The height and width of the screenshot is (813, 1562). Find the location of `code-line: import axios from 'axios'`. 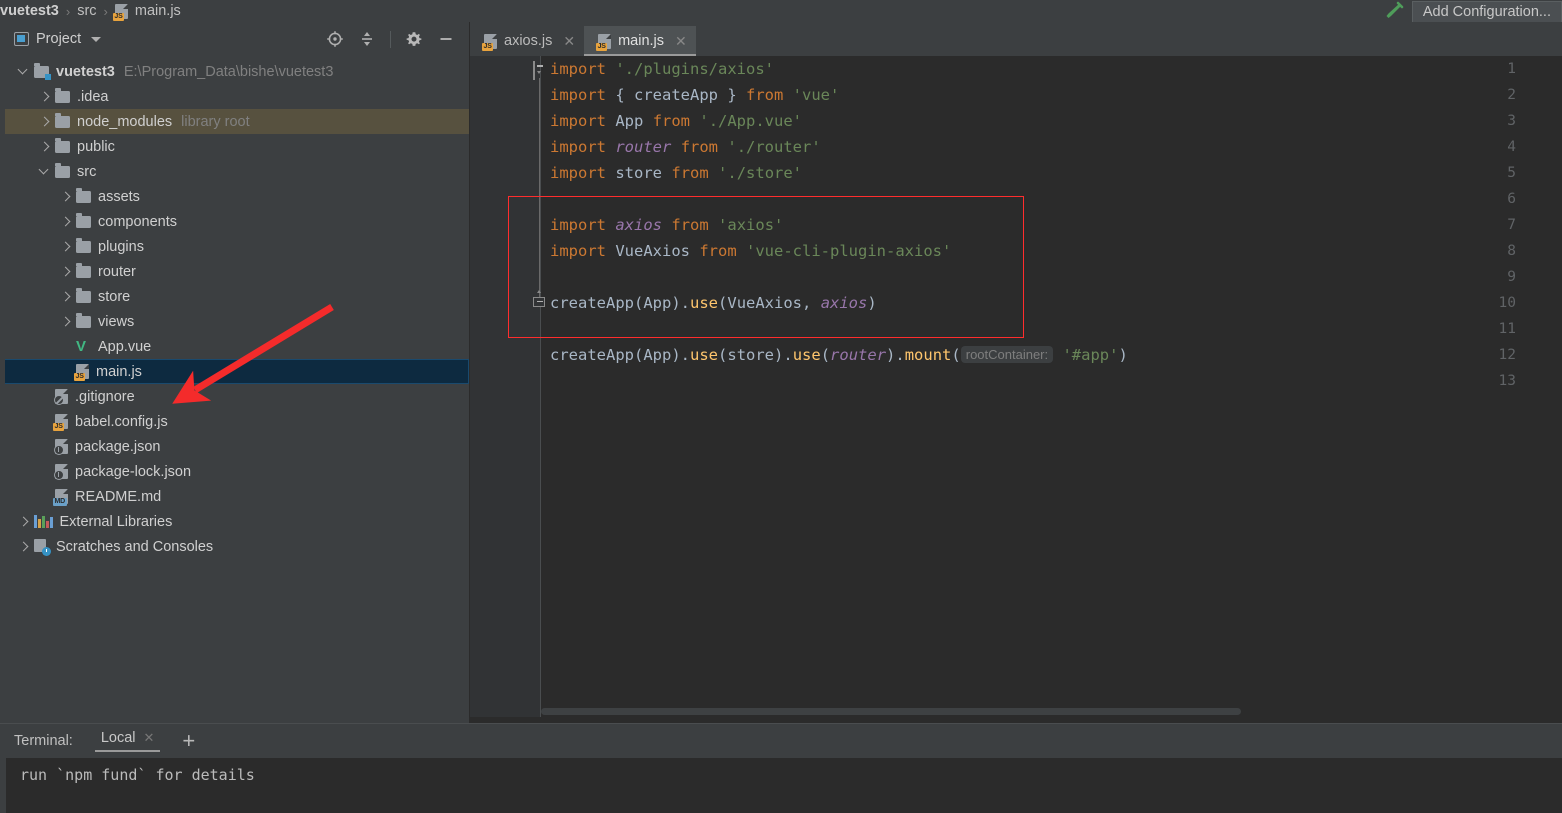

code-line: import axios from 'axios' is located at coordinates (1056, 225).